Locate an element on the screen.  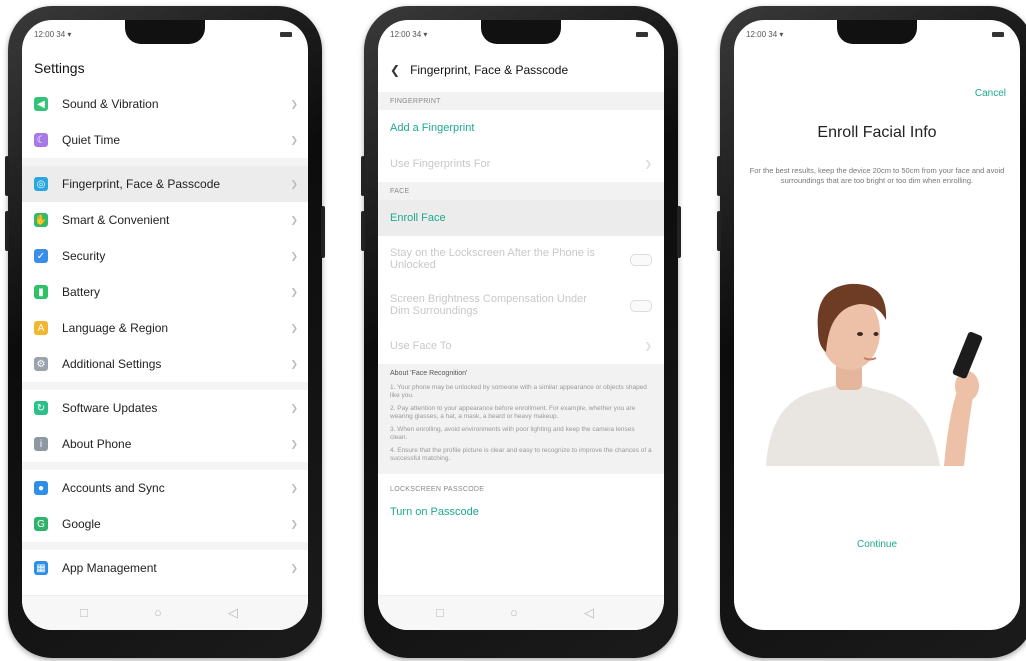
page-title: Enroll Facial Info is located at coordinates (877, 132).